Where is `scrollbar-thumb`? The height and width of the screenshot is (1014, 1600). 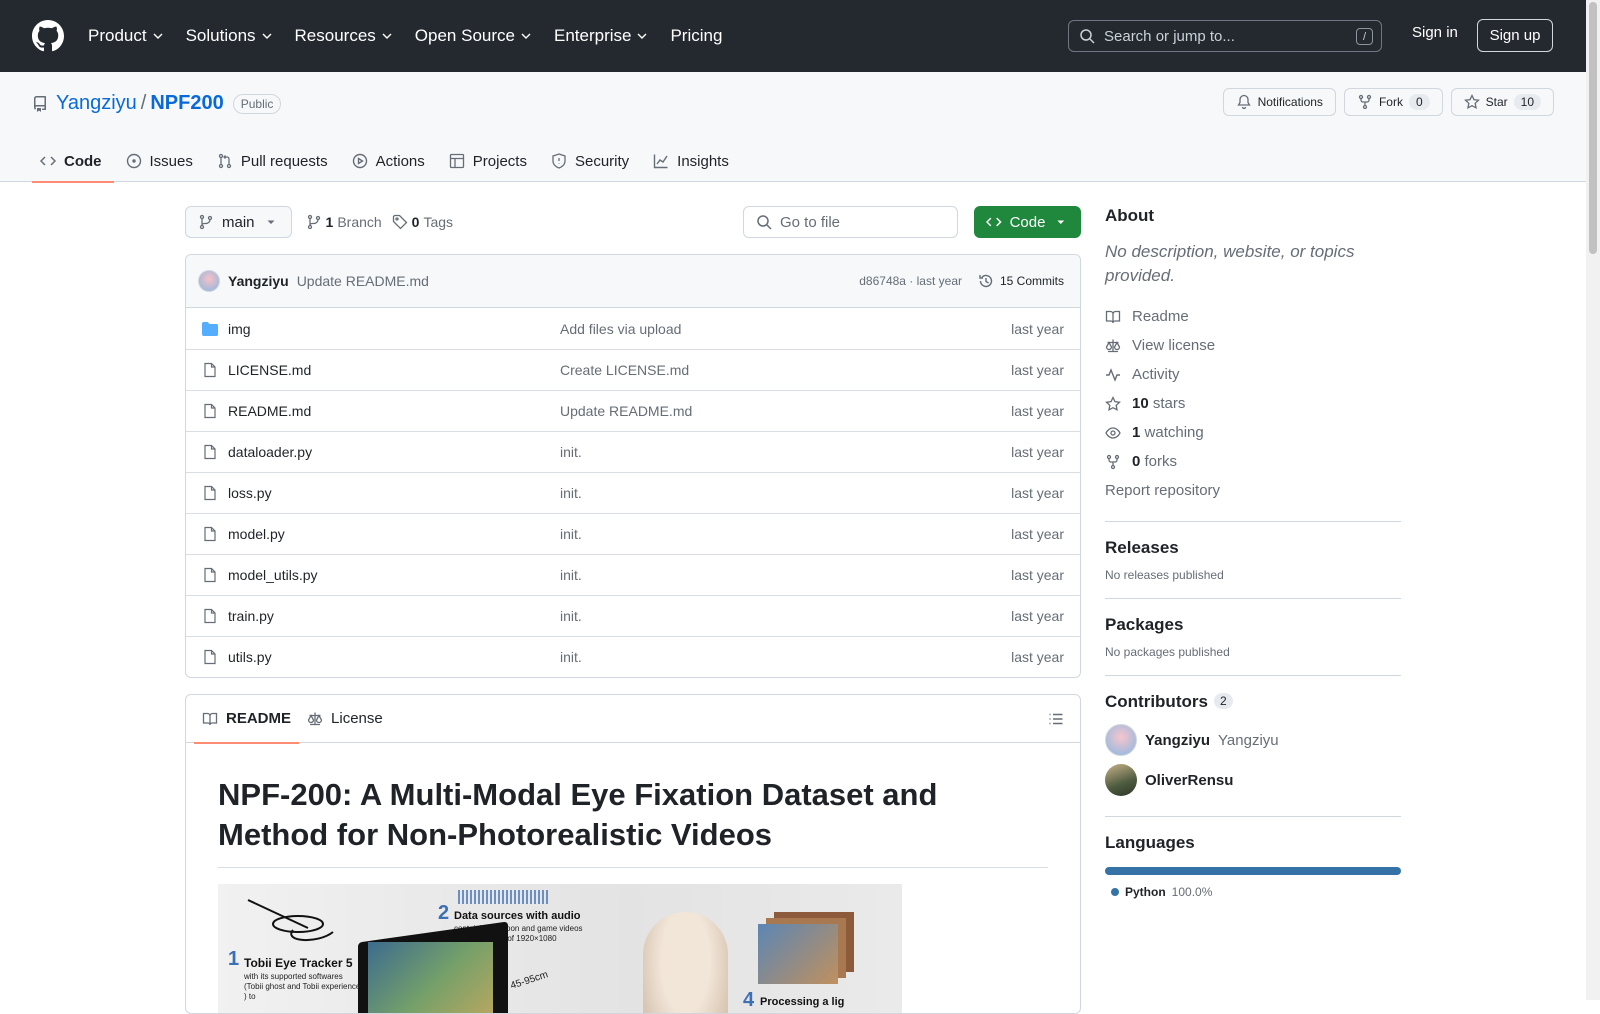 scrollbar-thumb is located at coordinates (1593, 128).